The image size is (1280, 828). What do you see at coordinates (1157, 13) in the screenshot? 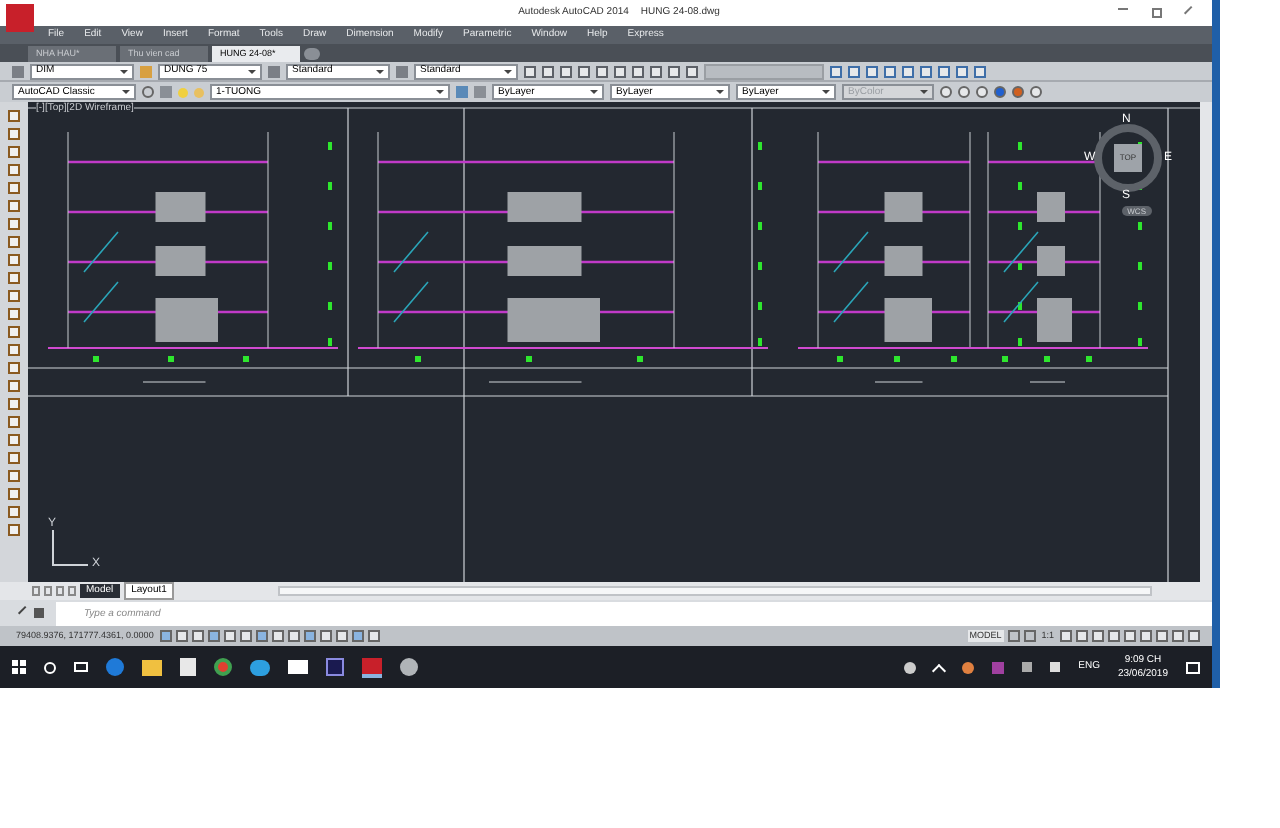
I see `maximize-icon` at bounding box center [1157, 13].